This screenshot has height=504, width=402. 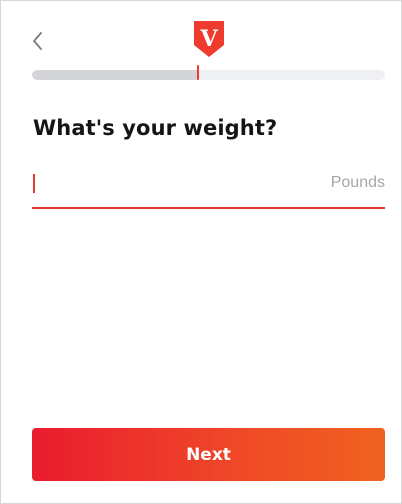 What do you see at coordinates (115, 75) in the screenshot?
I see `progress-fill` at bounding box center [115, 75].